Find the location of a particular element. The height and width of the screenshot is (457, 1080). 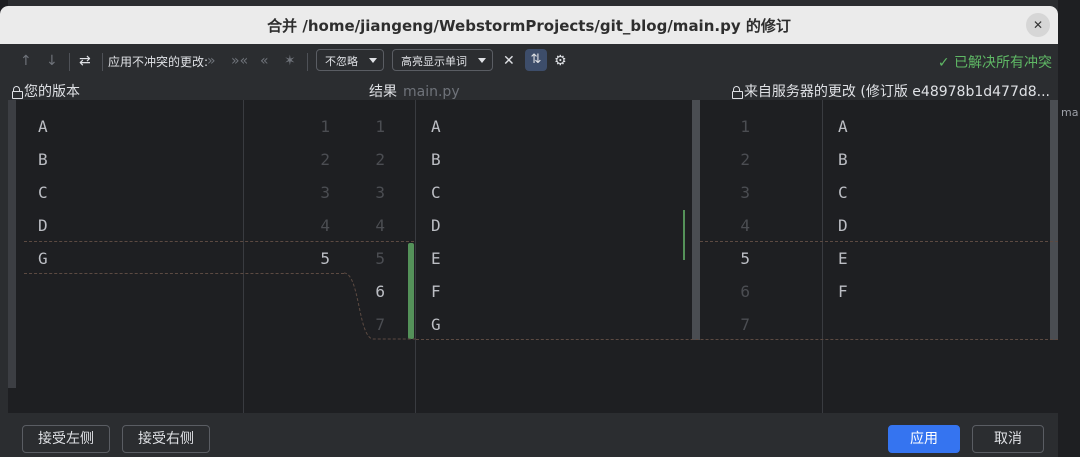

apply-left-icon: « is located at coordinates (264, 61).